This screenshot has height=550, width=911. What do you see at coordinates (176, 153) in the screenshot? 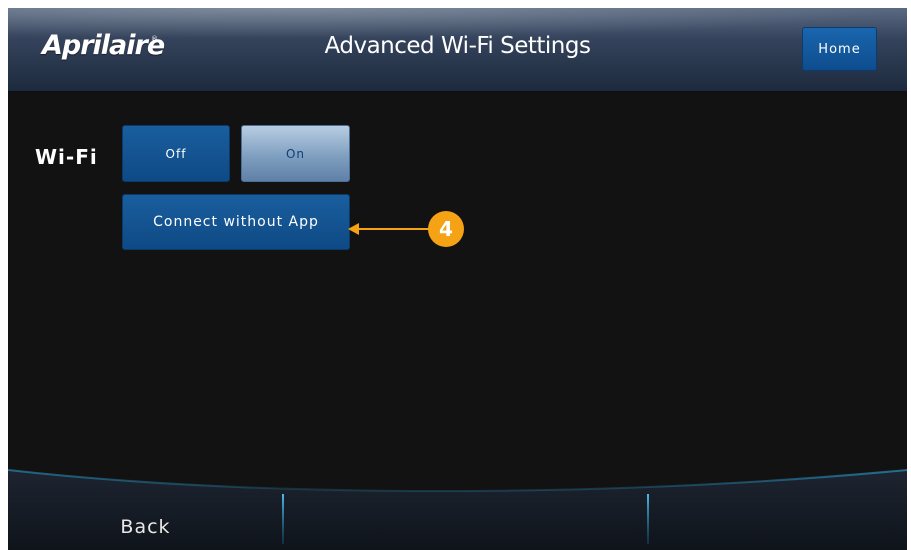
I see `wifi-off-button: Off` at bounding box center [176, 153].